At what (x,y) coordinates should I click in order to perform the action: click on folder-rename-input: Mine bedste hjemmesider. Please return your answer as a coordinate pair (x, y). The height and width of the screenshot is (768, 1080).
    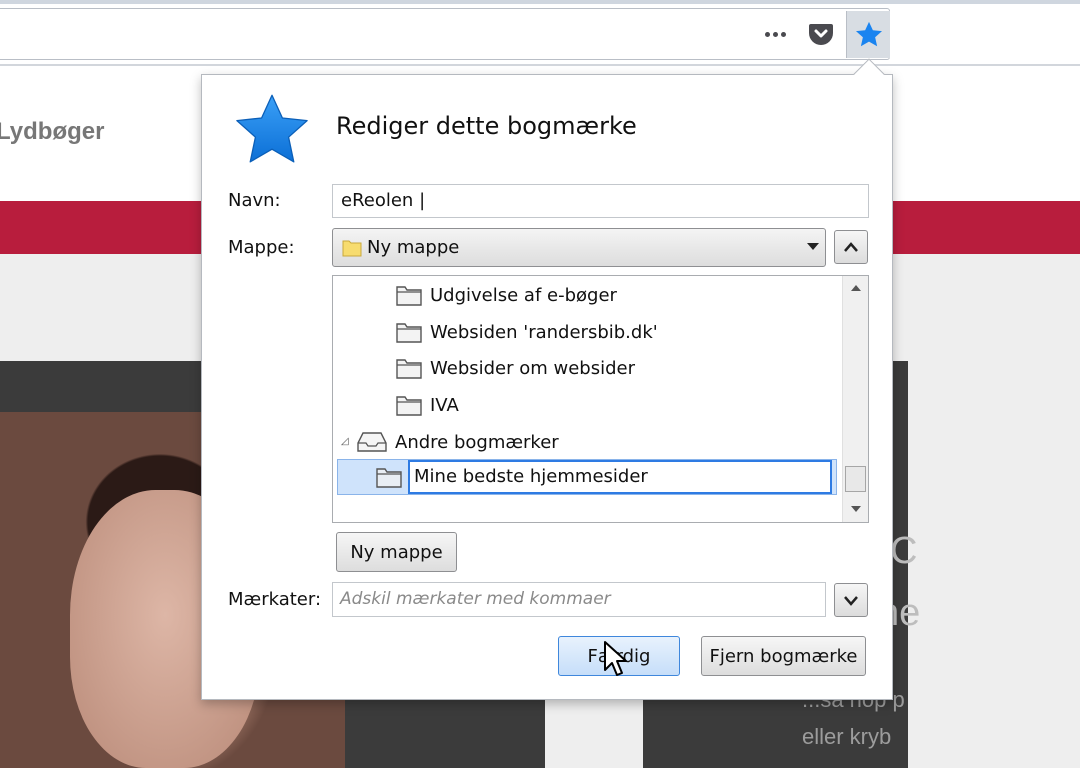
    Looking at the image, I should click on (620, 477).